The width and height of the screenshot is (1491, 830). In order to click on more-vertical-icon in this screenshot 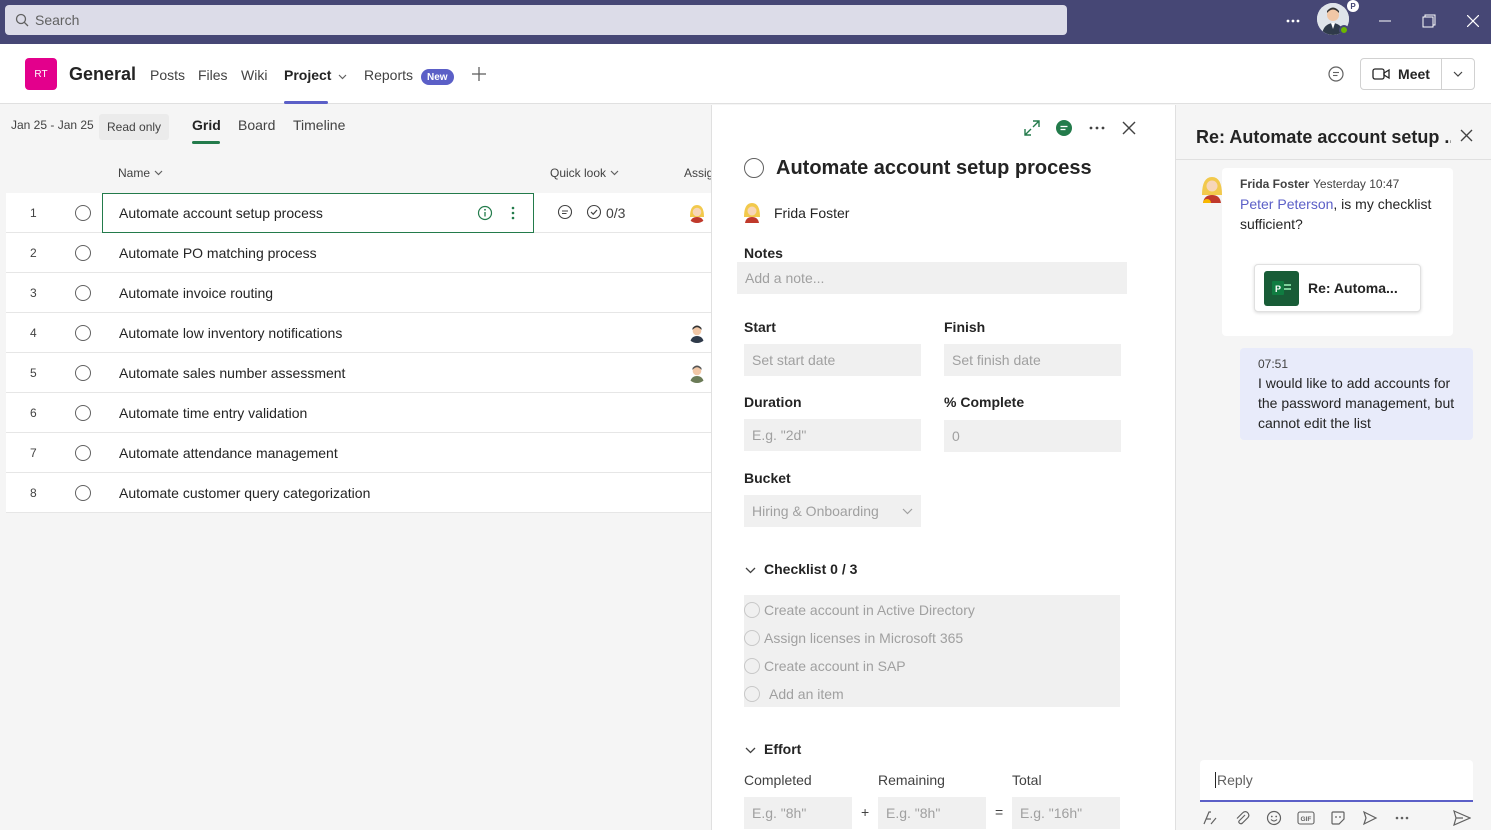, I will do `click(513, 213)`.